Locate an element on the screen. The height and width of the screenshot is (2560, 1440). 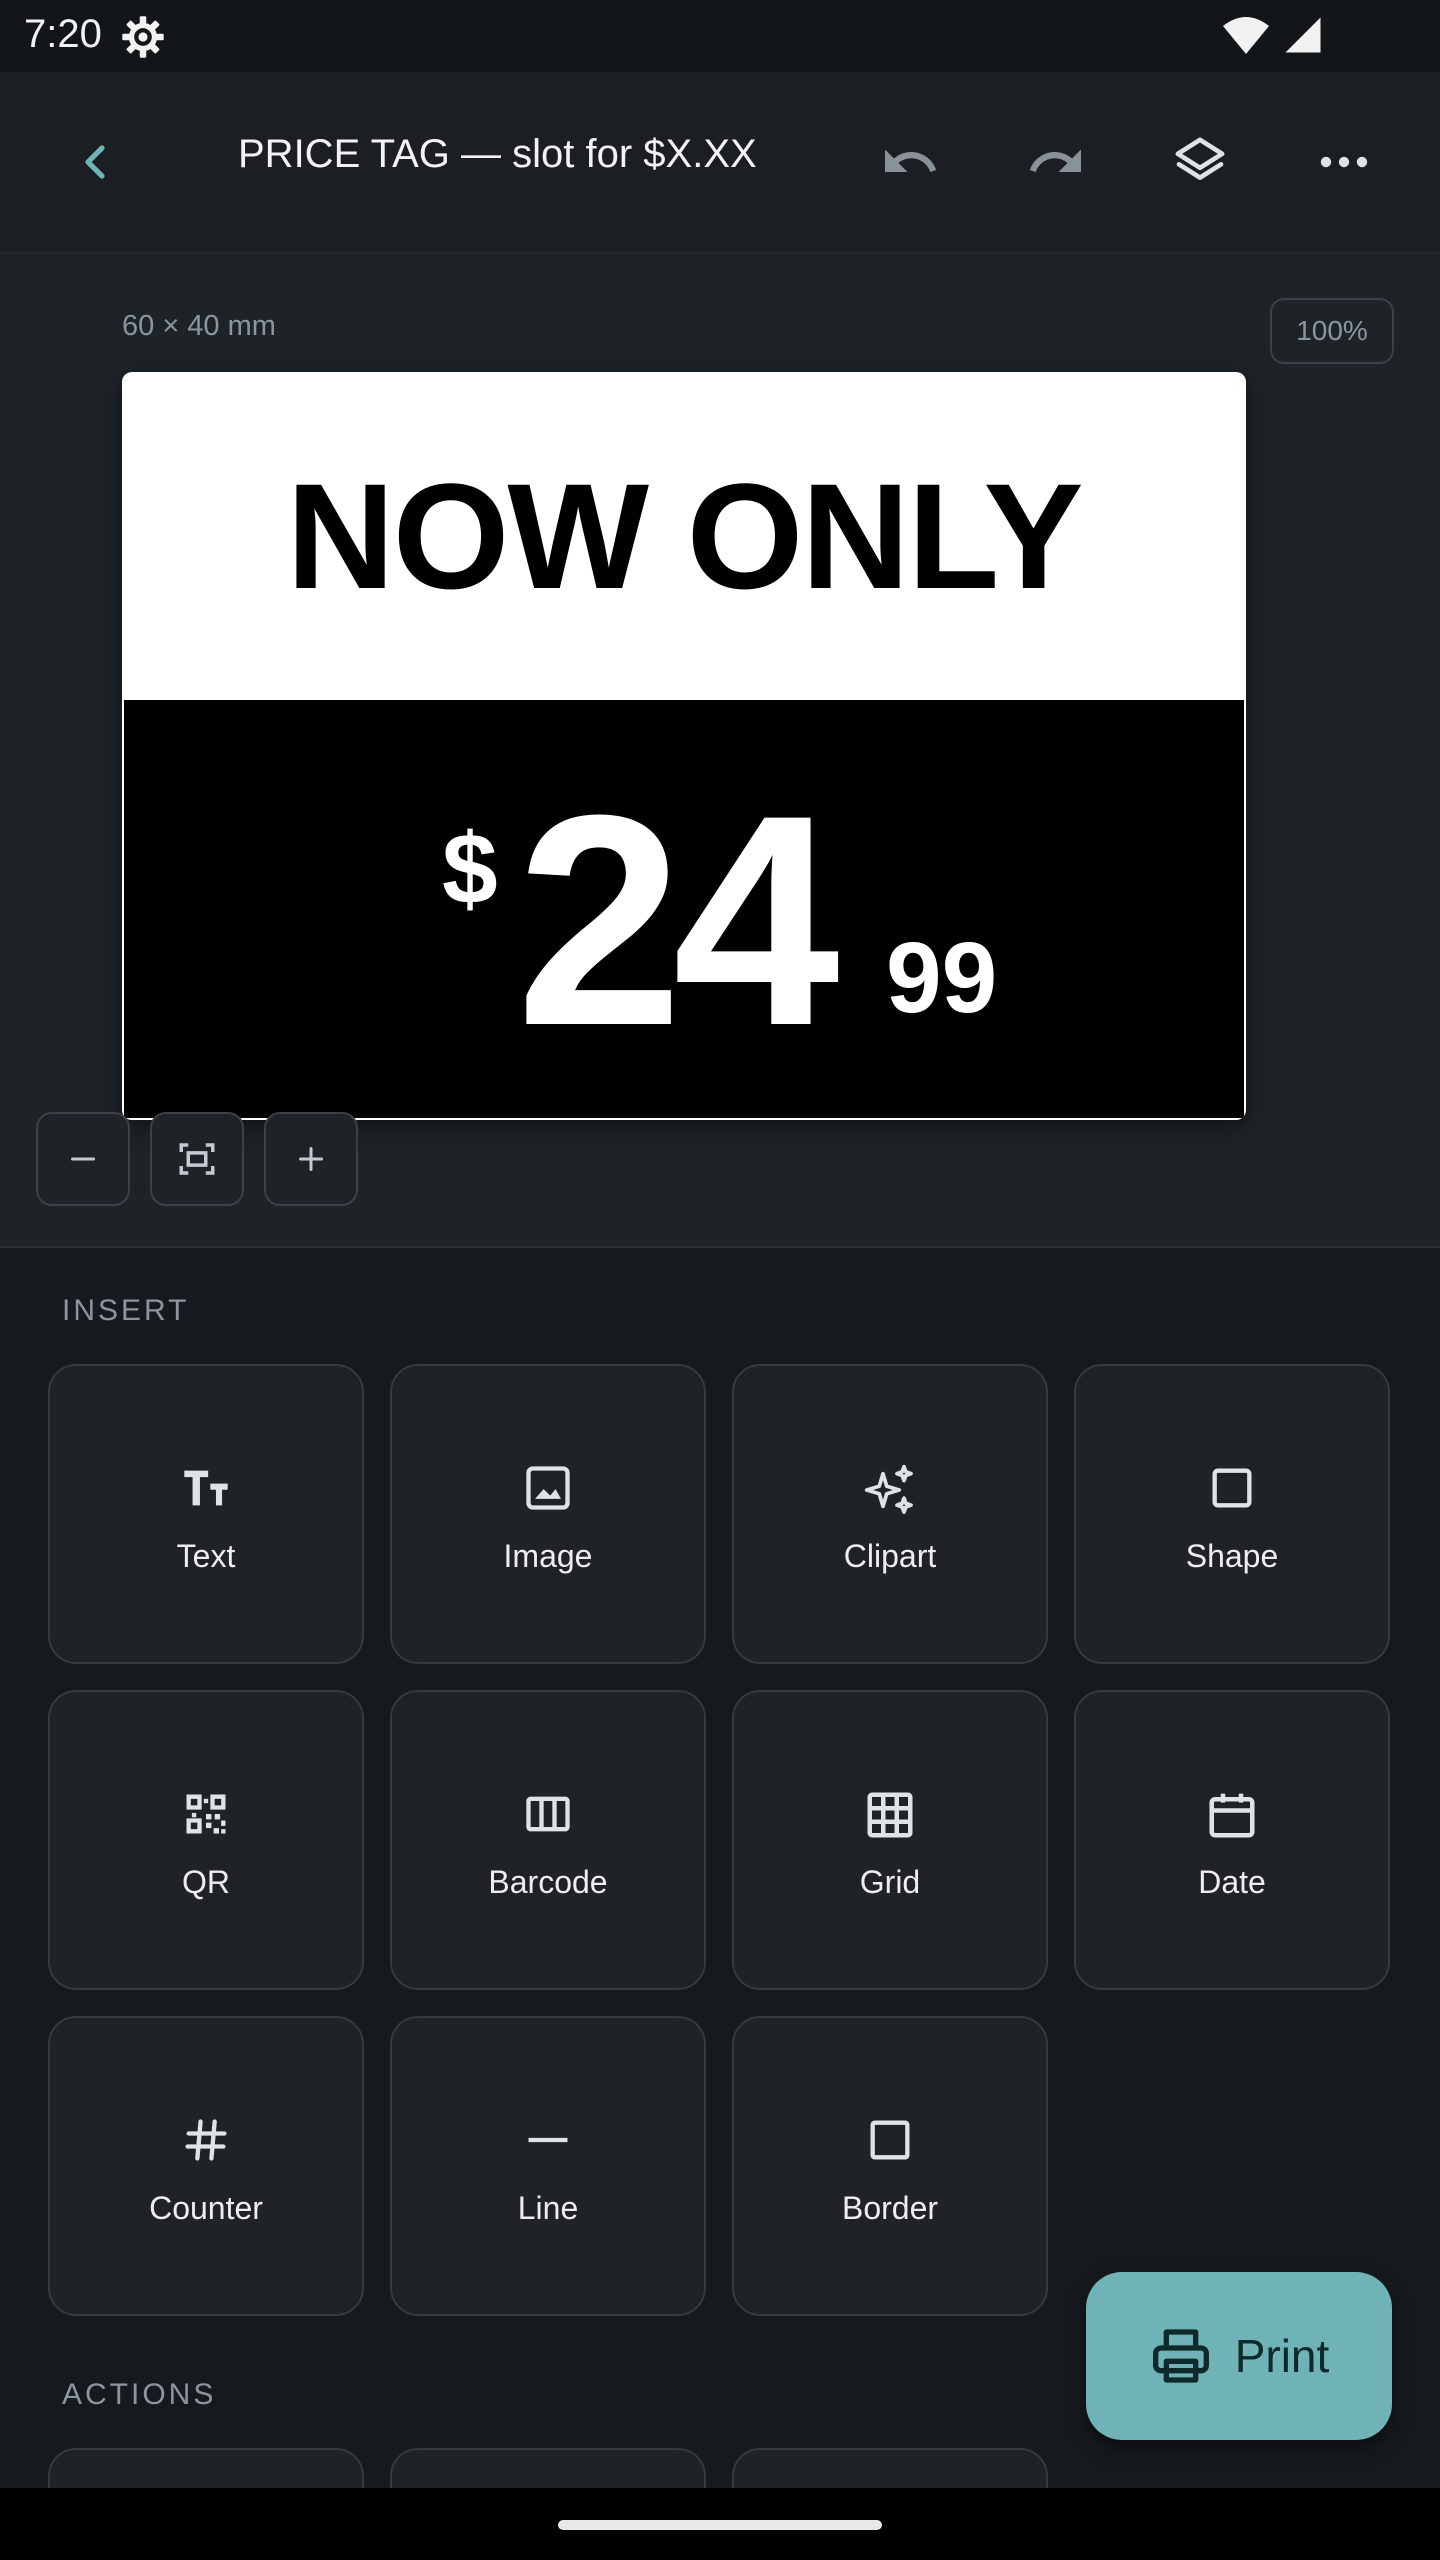
zoom-out-button is located at coordinates (83, 1159).